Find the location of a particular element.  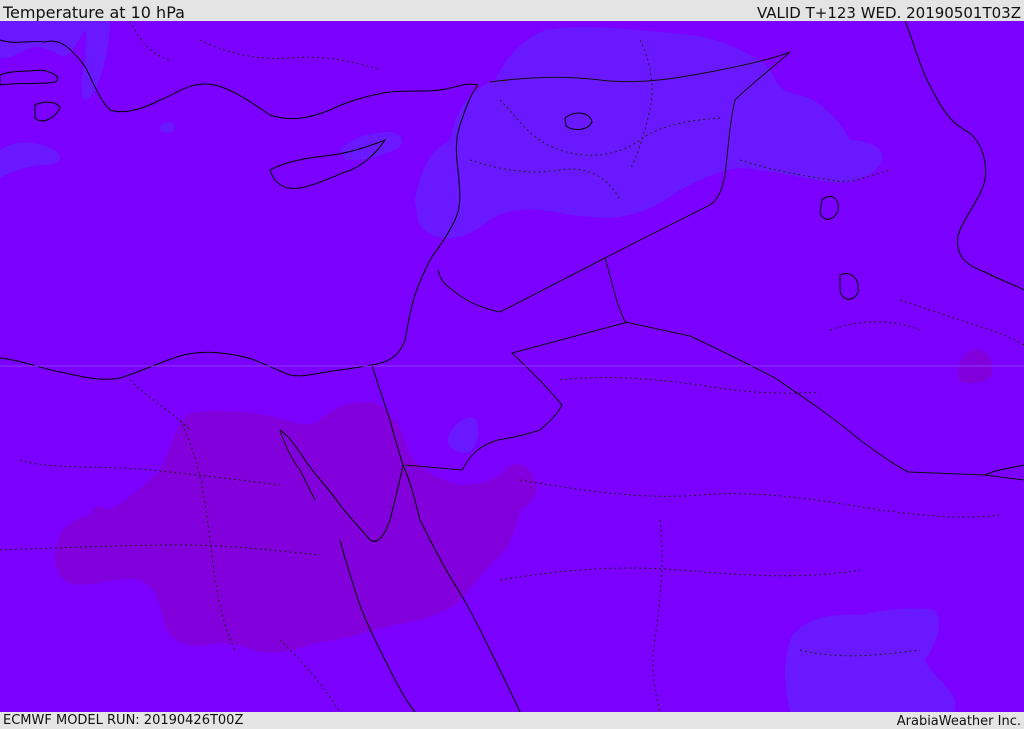

map-title: Temperature at 10 hPa is located at coordinates (94, 12).